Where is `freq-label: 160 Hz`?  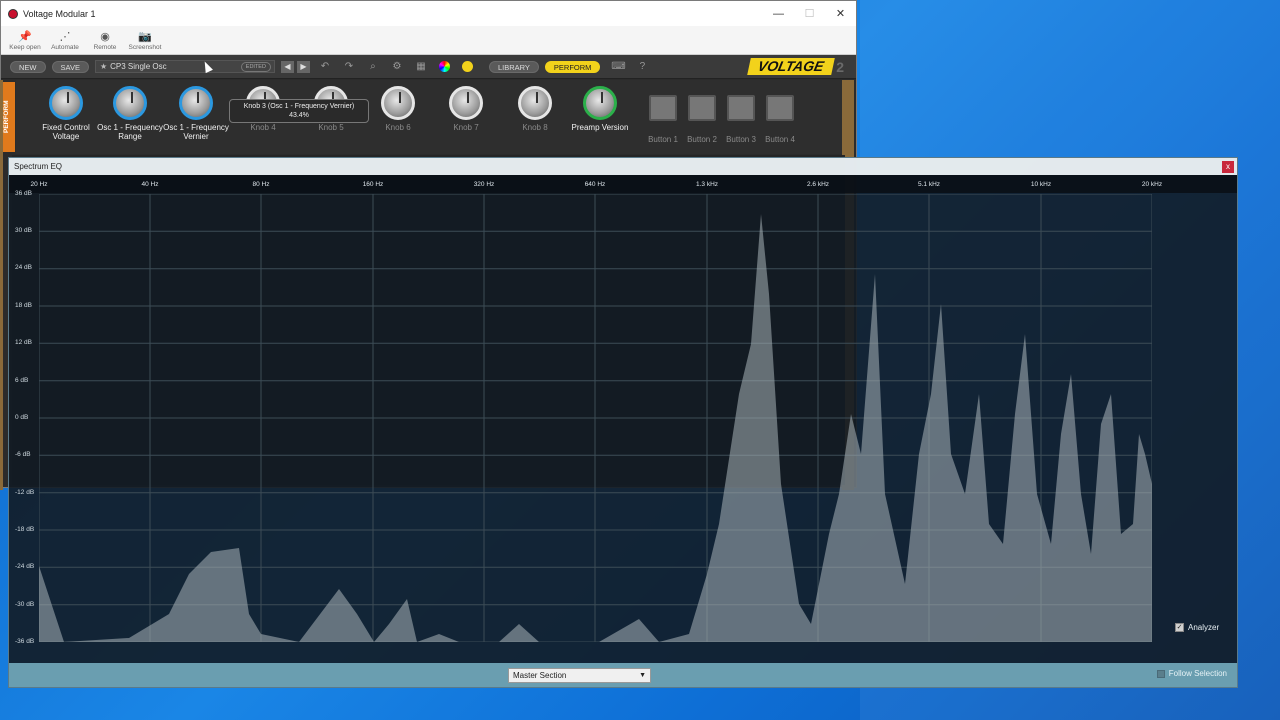 freq-label: 160 Hz is located at coordinates (373, 184).